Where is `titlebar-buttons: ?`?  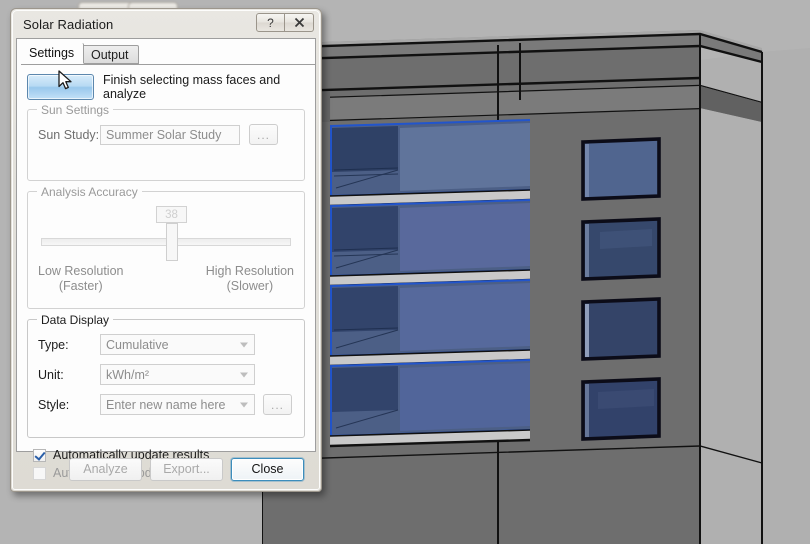
titlebar-buttons: ? is located at coordinates (285, 22).